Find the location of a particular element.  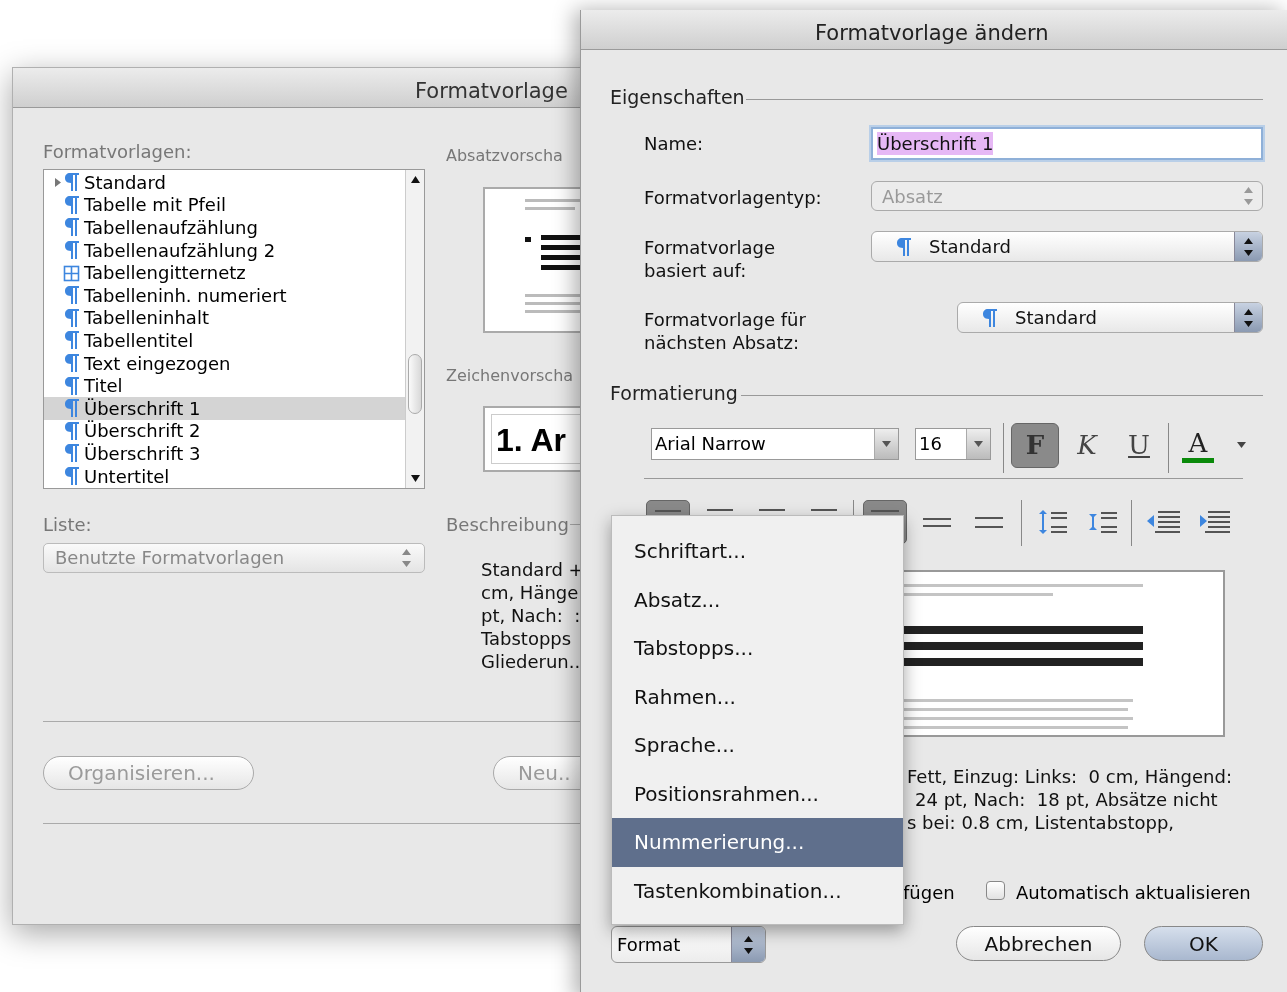

cancel-button: Abbrechen is located at coordinates (1038, 943).